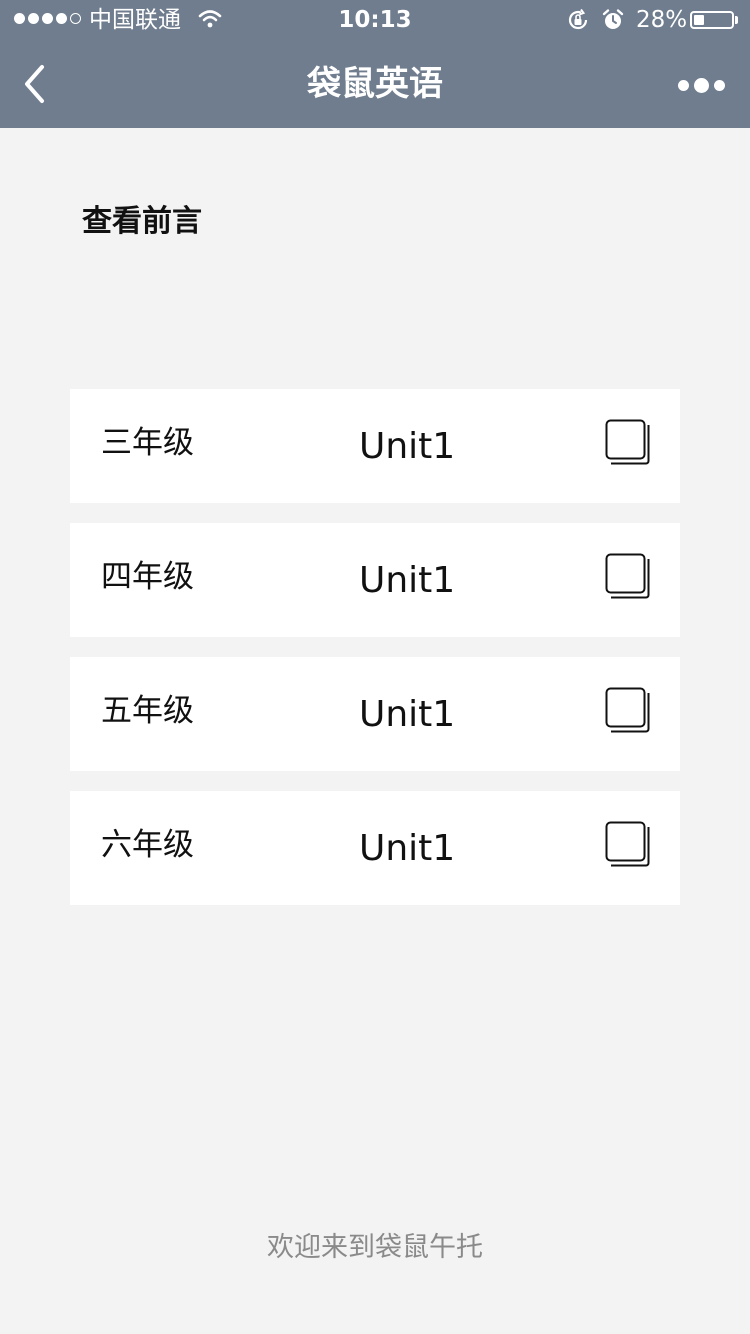 Image resolution: width=750 pixels, height=1334 pixels. I want to click on header-bar: 中国联通 10:13 28% 袋鼠英语, so click(375, 64).